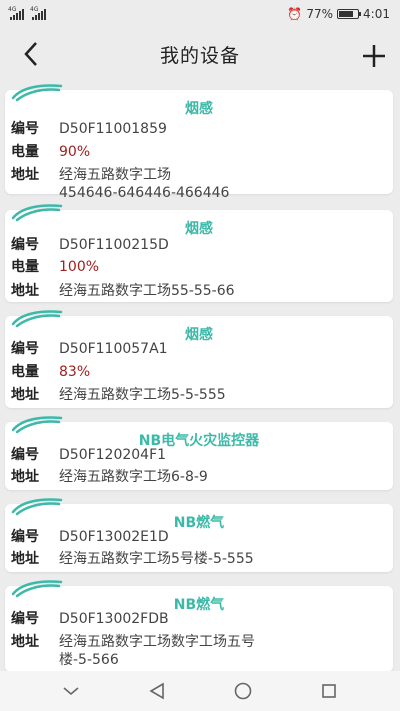  What do you see at coordinates (16, 13) in the screenshot?
I see `signal-icon: 4G` at bounding box center [16, 13].